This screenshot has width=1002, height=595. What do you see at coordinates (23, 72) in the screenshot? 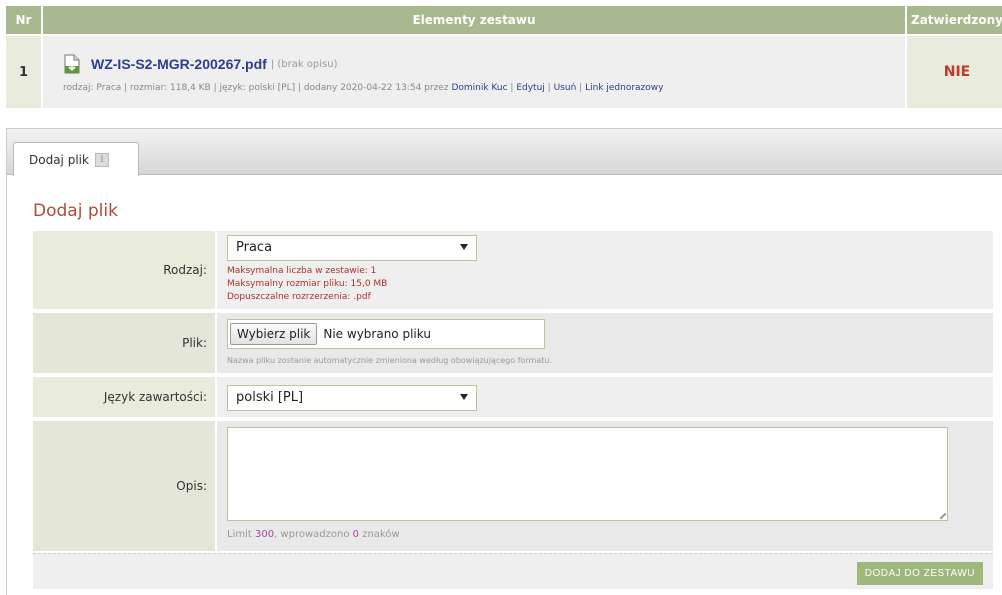
I see `row-number: 1` at bounding box center [23, 72].